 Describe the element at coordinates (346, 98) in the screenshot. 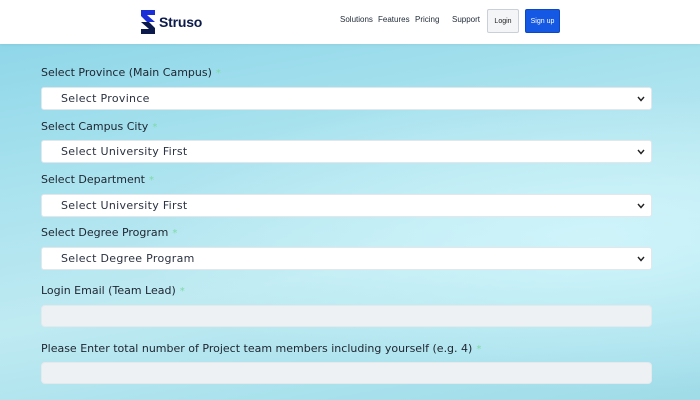

I see `province-select: Select Province` at that location.